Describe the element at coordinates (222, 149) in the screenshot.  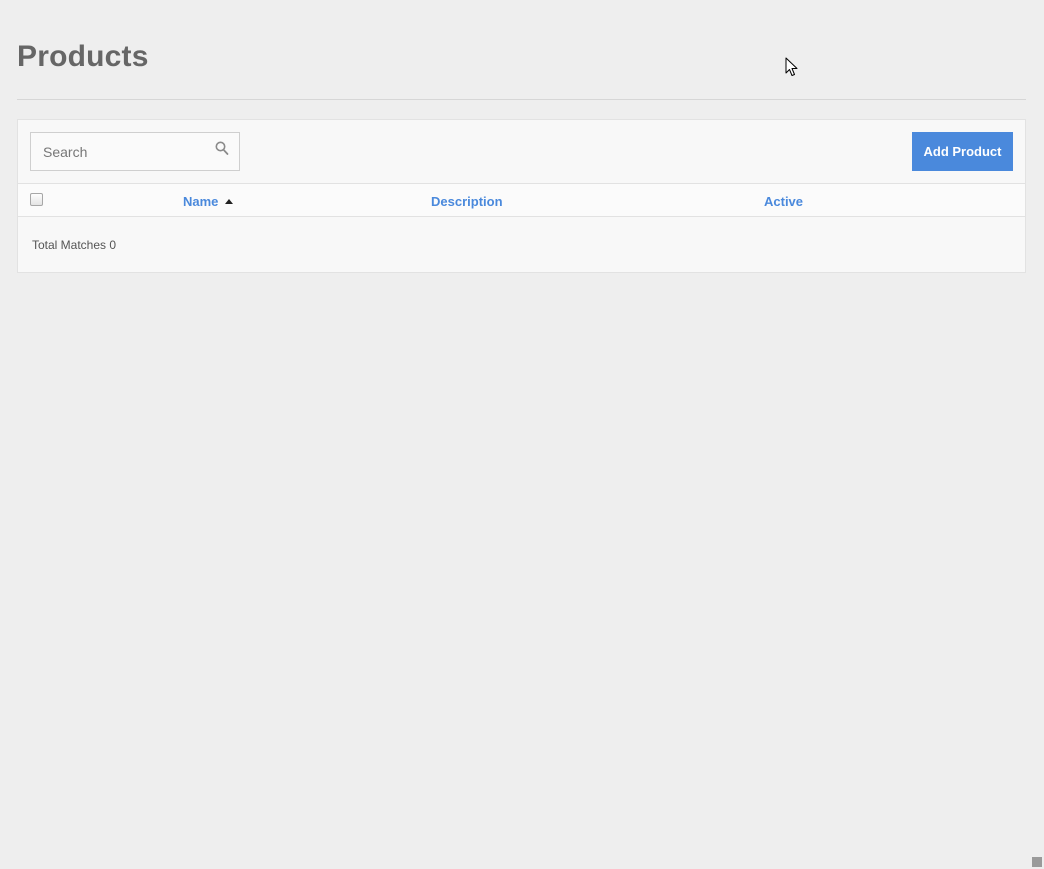
I see `search-icon` at that location.